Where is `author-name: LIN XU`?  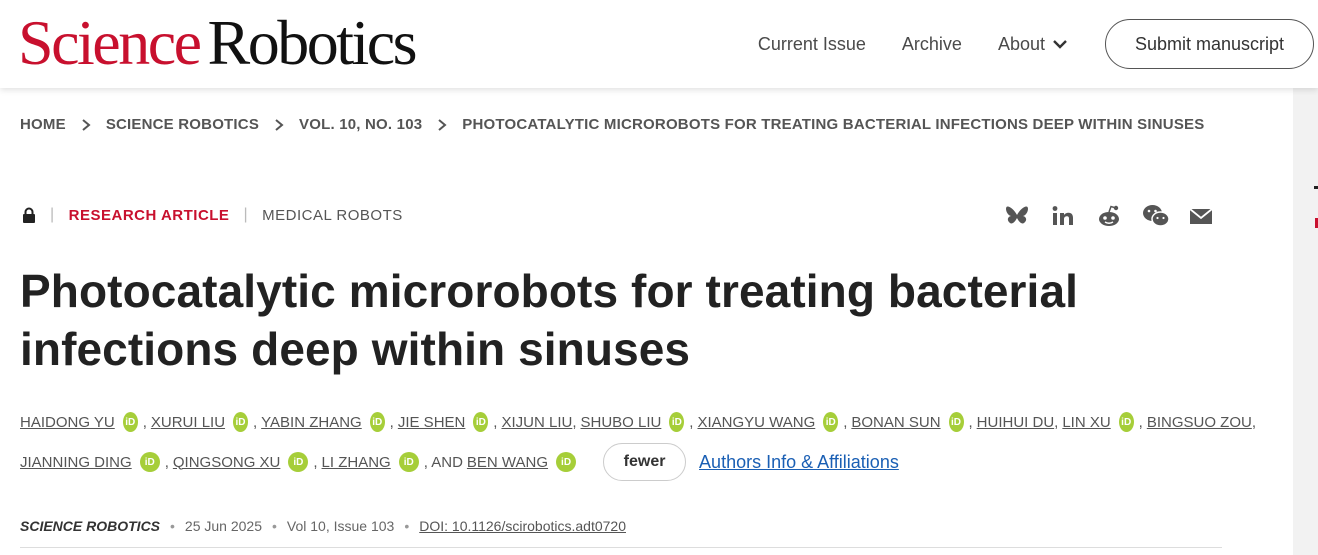 author-name: LIN XU is located at coordinates (1086, 422).